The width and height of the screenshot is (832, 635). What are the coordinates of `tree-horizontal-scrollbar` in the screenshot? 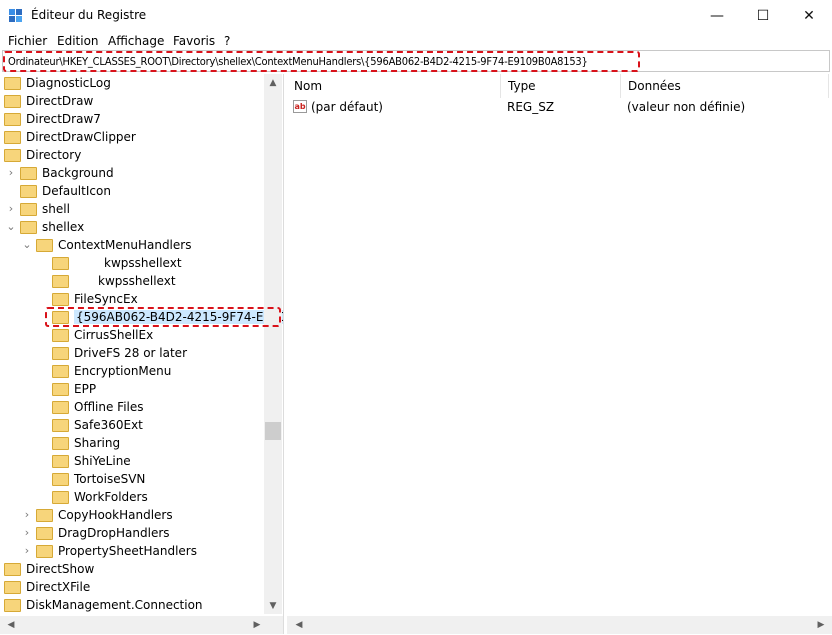 It's located at (141, 625).